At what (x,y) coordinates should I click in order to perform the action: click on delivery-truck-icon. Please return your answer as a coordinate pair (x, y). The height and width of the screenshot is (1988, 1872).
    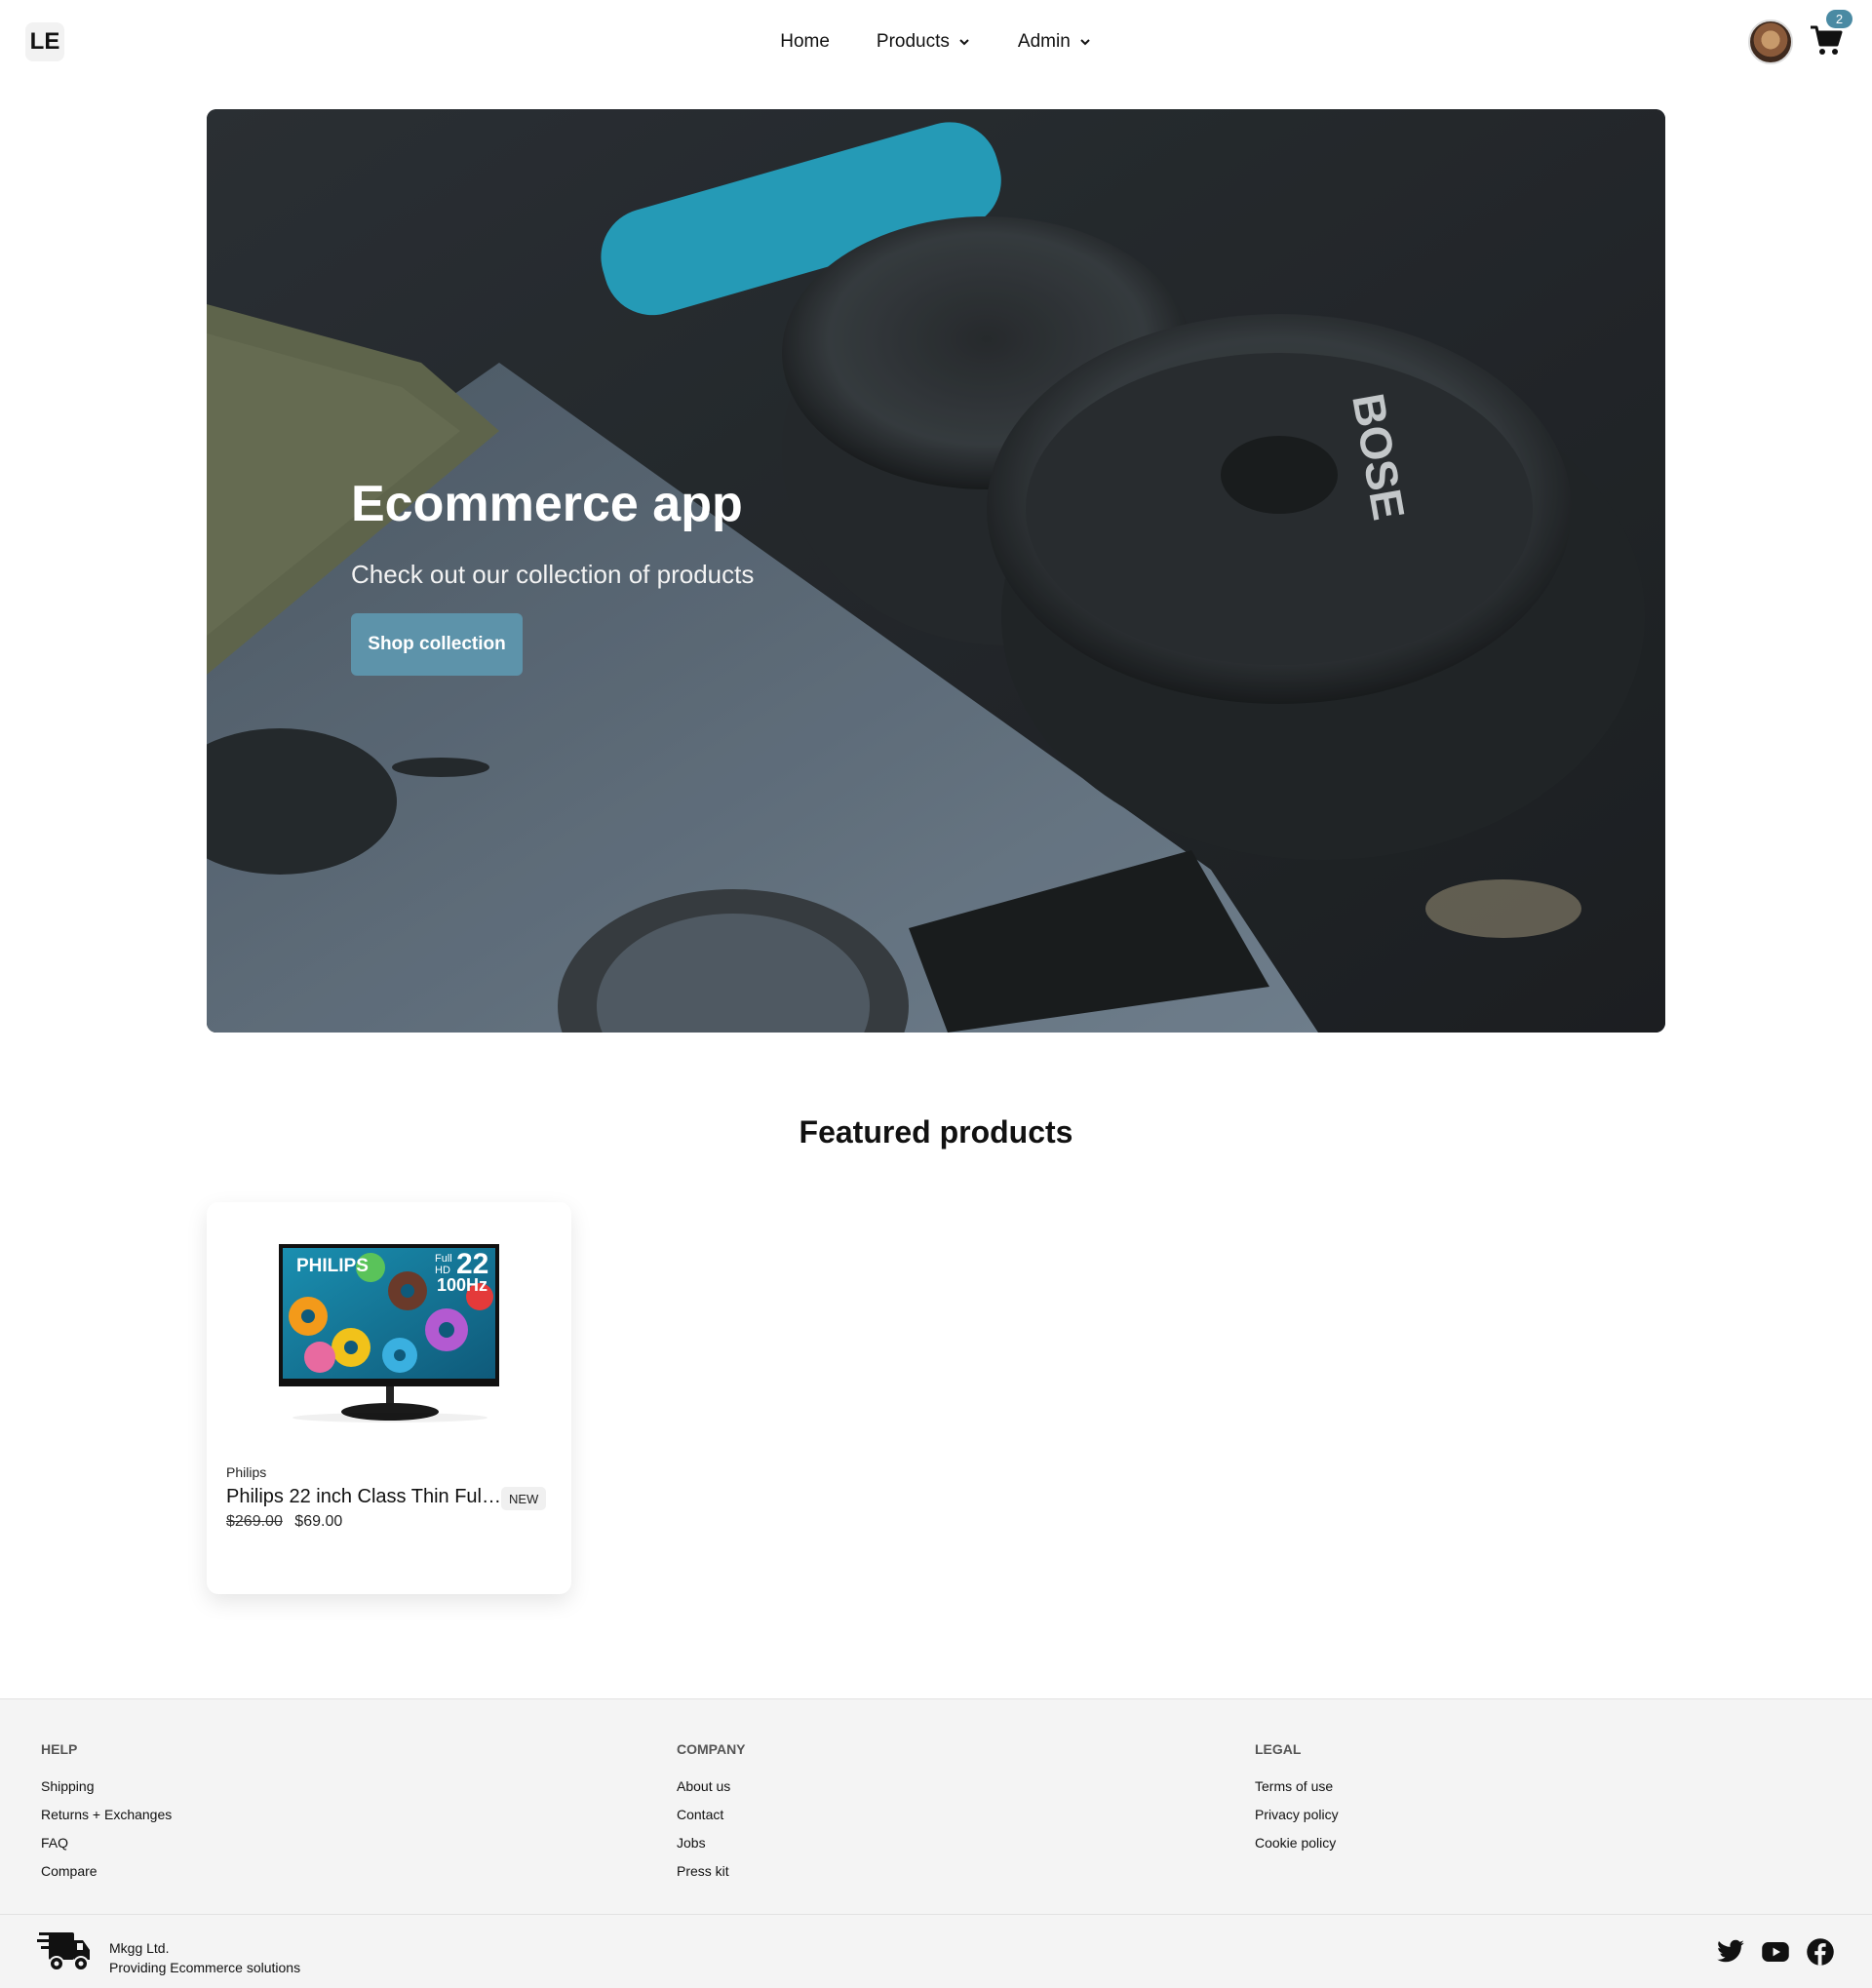
    Looking at the image, I should click on (63, 1951).